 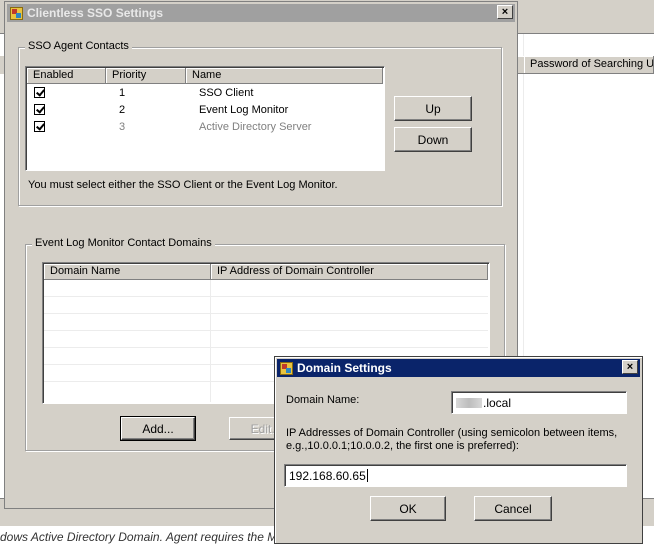 What do you see at coordinates (122, 126) in the screenshot?
I see `priority-cell: 3` at bounding box center [122, 126].